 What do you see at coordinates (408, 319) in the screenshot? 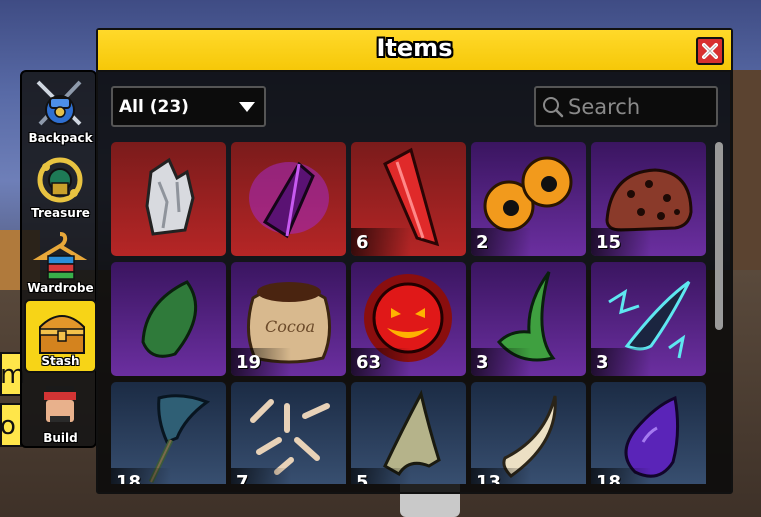
I see `item-slot-flame-pumpkin: 63` at bounding box center [408, 319].